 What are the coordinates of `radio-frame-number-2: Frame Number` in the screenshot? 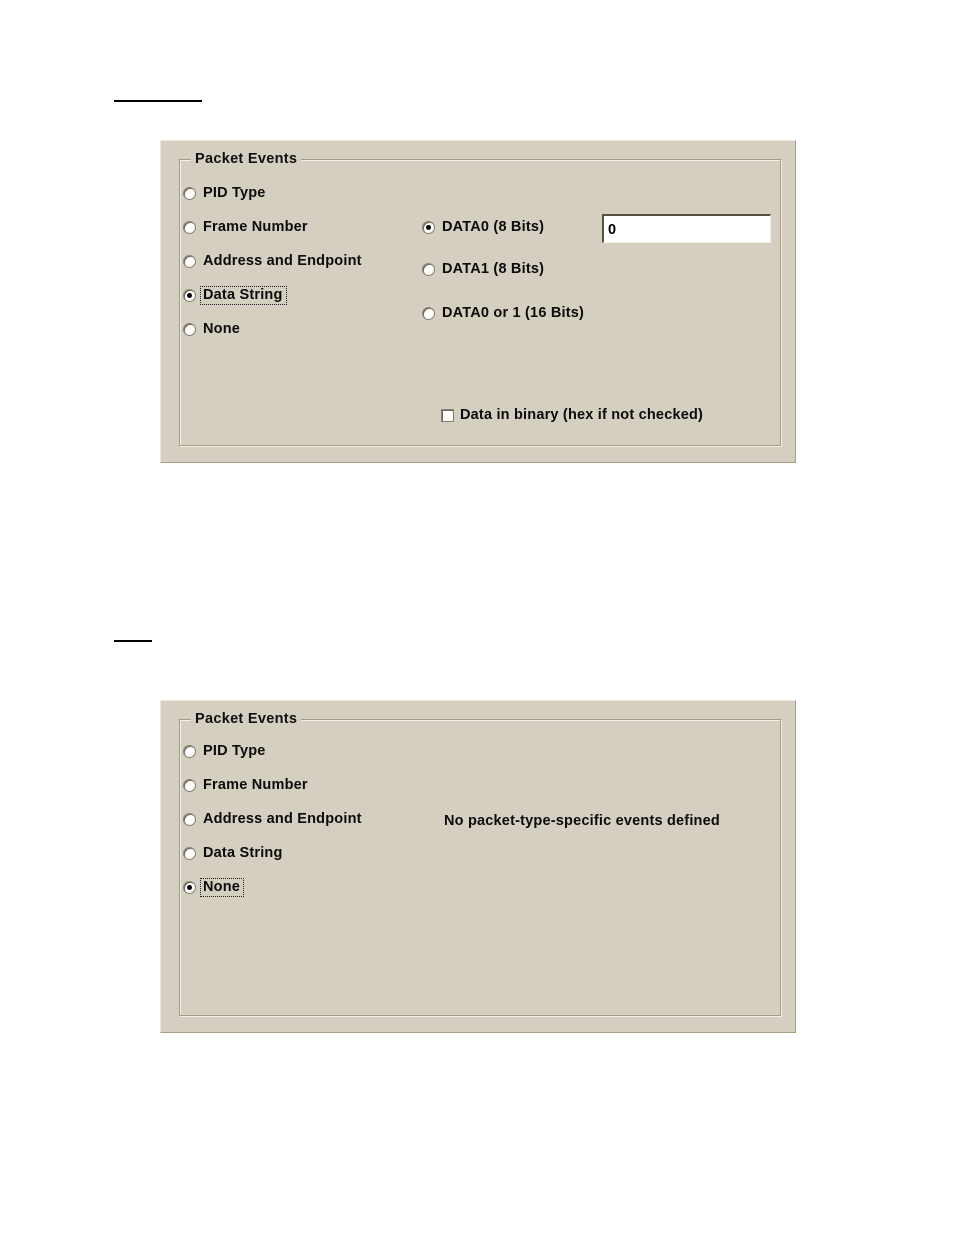 It's located at (247, 785).